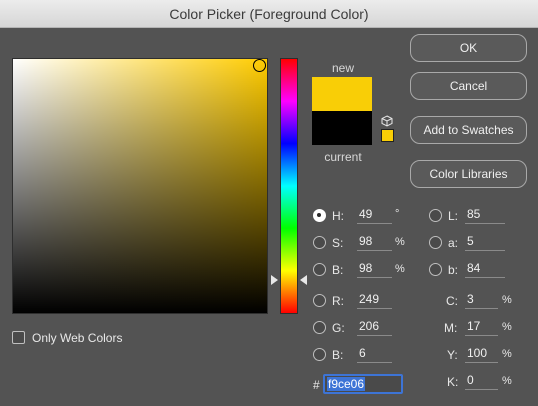 Image resolution: width=538 pixels, height=406 pixels. What do you see at coordinates (468, 174) in the screenshot?
I see `color-libraries-button: Color Libraries` at bounding box center [468, 174].